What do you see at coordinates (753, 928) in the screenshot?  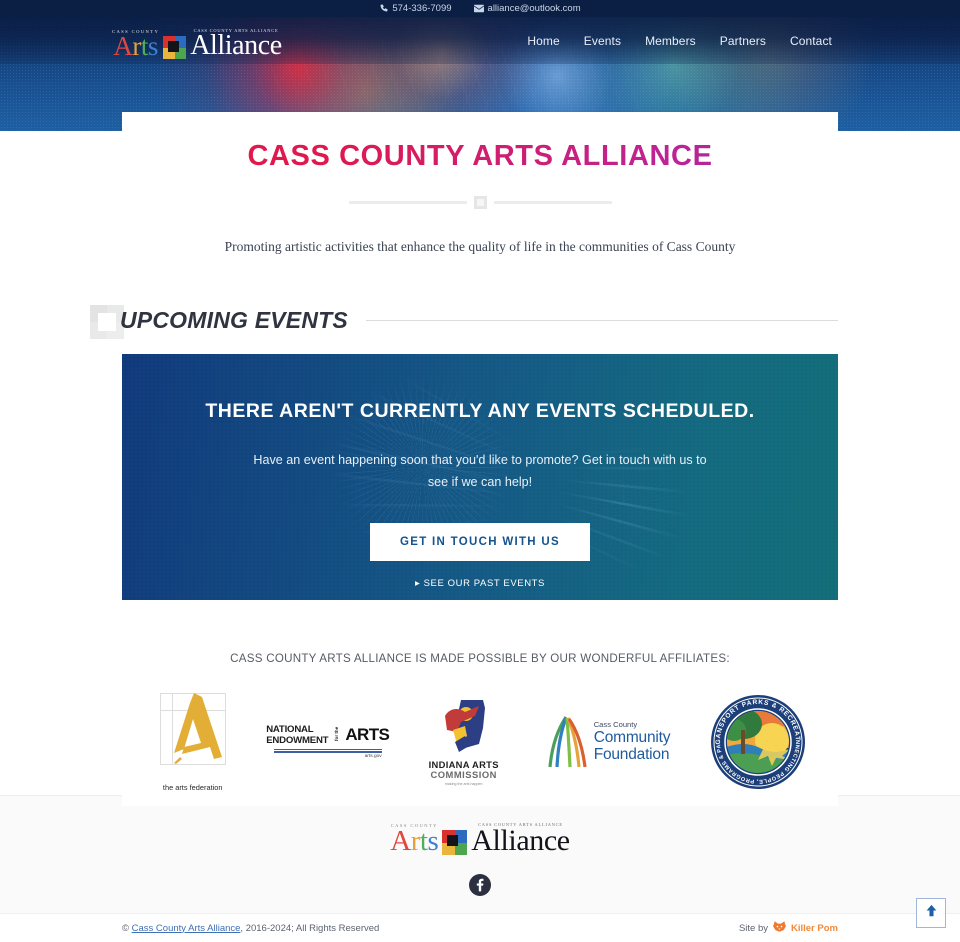 I see `site-by-label: Site by` at bounding box center [753, 928].